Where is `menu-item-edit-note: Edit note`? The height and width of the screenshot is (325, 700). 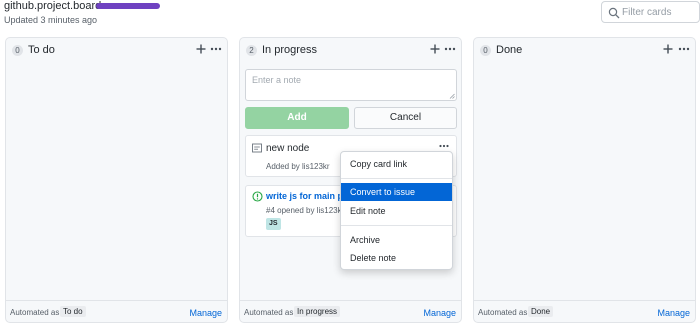
menu-item-edit-note: Edit note is located at coordinates (396, 211).